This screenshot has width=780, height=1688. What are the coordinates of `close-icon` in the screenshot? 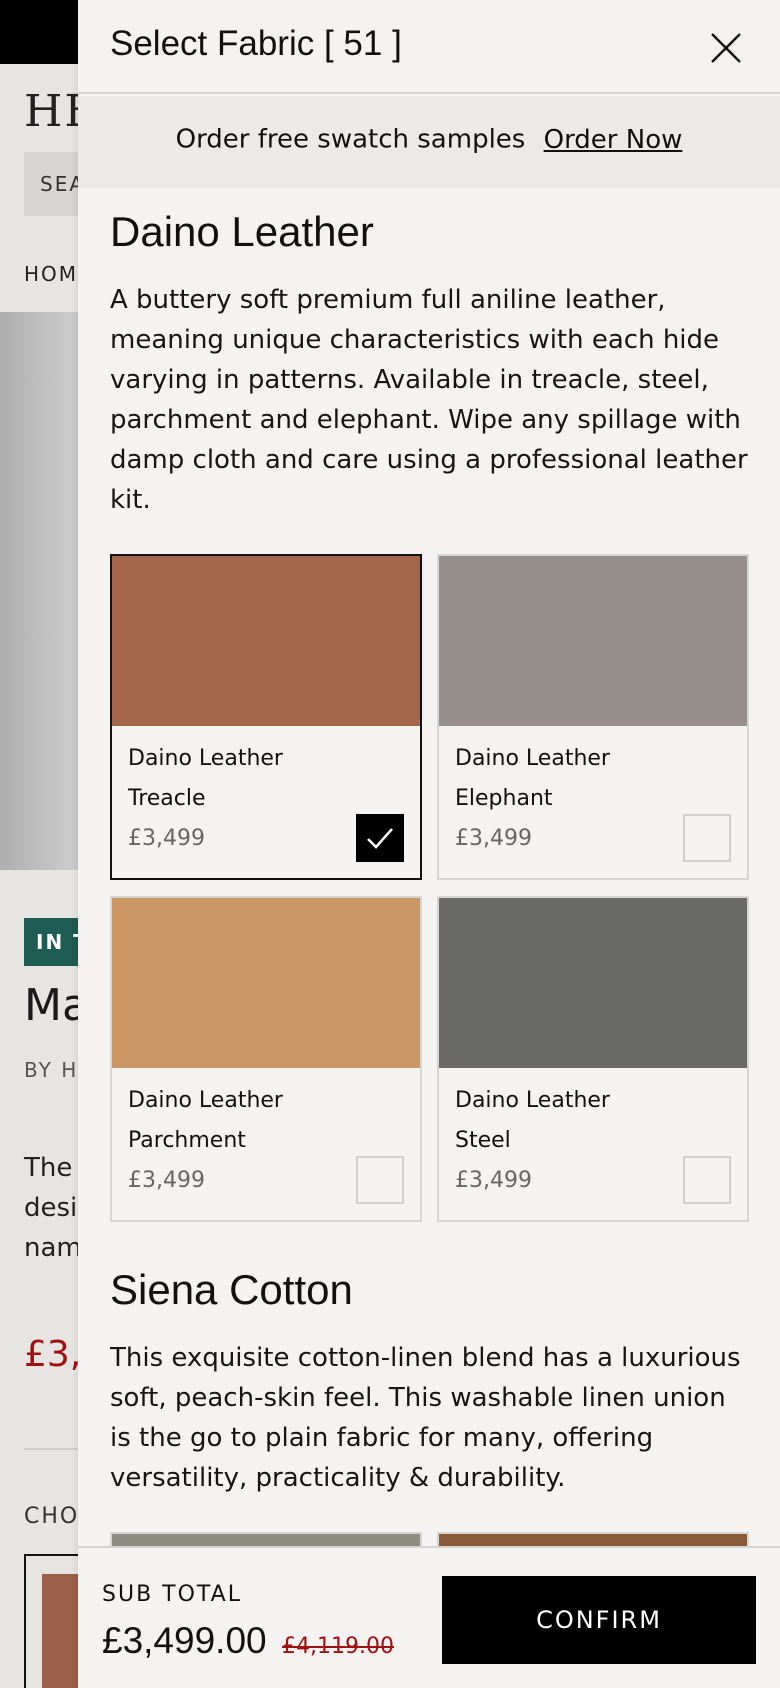 It's located at (726, 48).